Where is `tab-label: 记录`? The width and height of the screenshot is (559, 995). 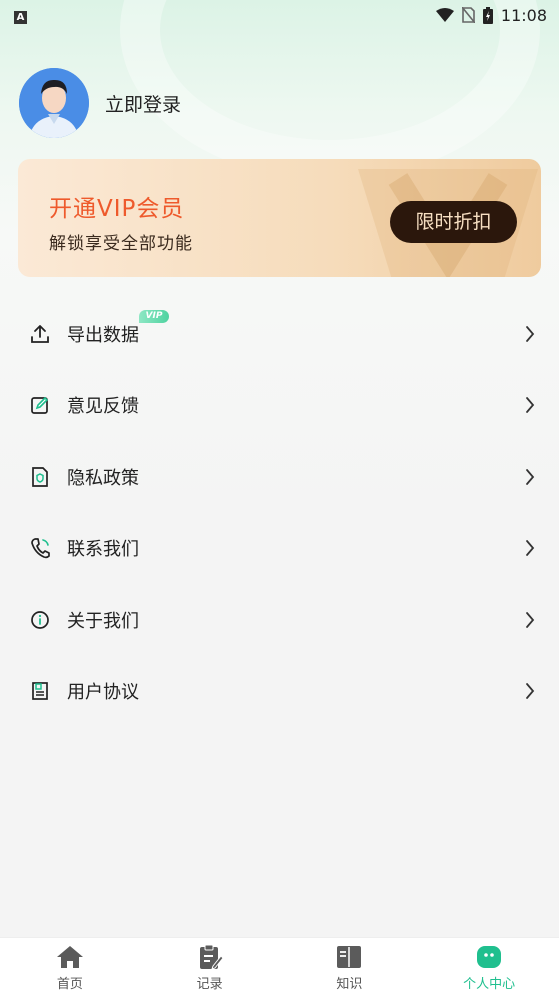 tab-label: 记录 is located at coordinates (209, 984).